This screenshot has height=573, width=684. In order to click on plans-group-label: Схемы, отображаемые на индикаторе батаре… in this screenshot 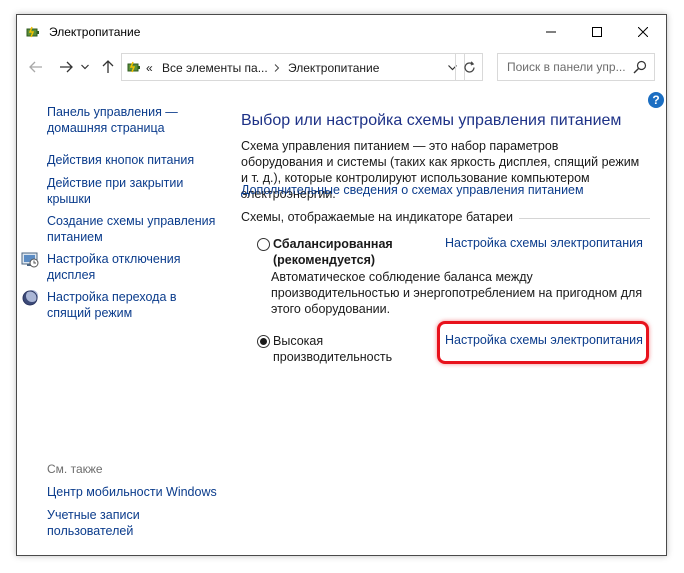, I will do `click(380, 217)`.